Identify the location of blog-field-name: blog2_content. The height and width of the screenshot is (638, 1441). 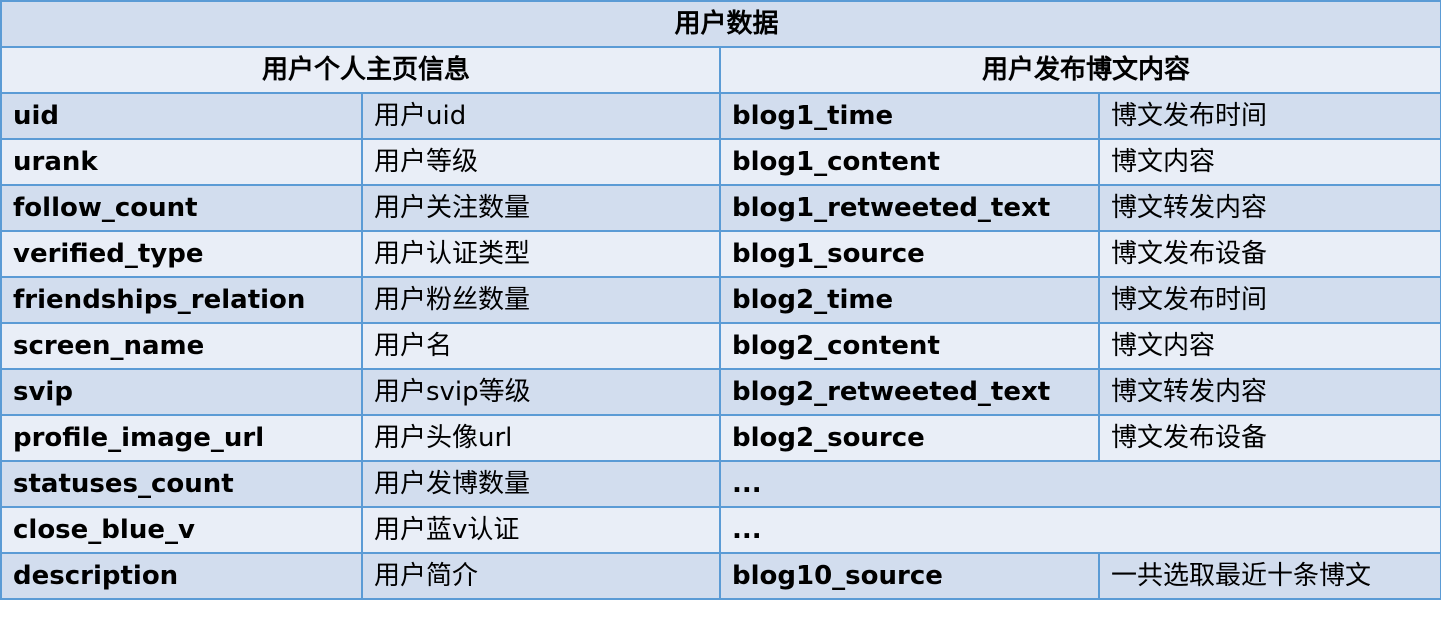
(909, 346).